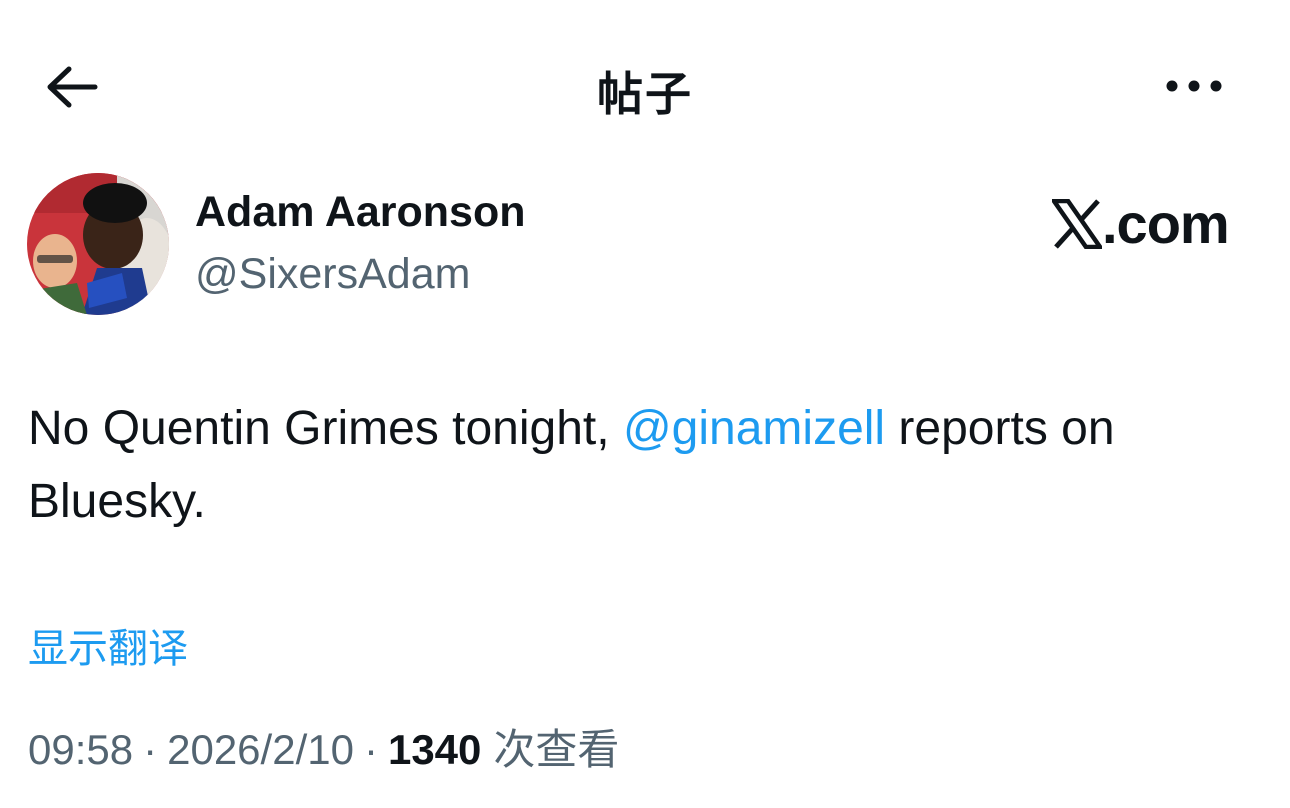 This screenshot has width=1290, height=808. What do you see at coordinates (1077, 224) in the screenshot?
I see `x-logo-icon` at bounding box center [1077, 224].